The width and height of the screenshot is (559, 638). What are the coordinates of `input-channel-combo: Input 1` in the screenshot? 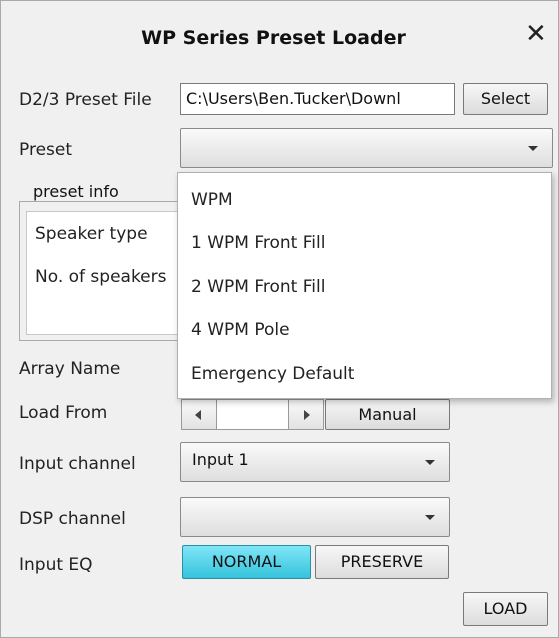 It's located at (315, 462).